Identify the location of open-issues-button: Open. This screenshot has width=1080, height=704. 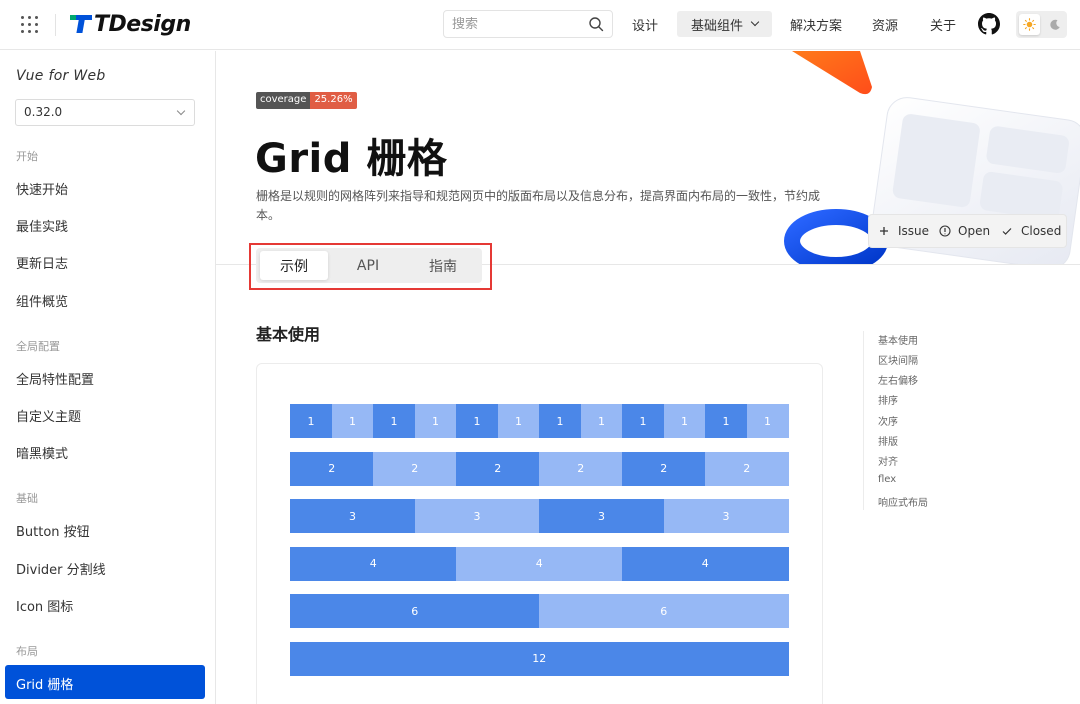
(964, 231).